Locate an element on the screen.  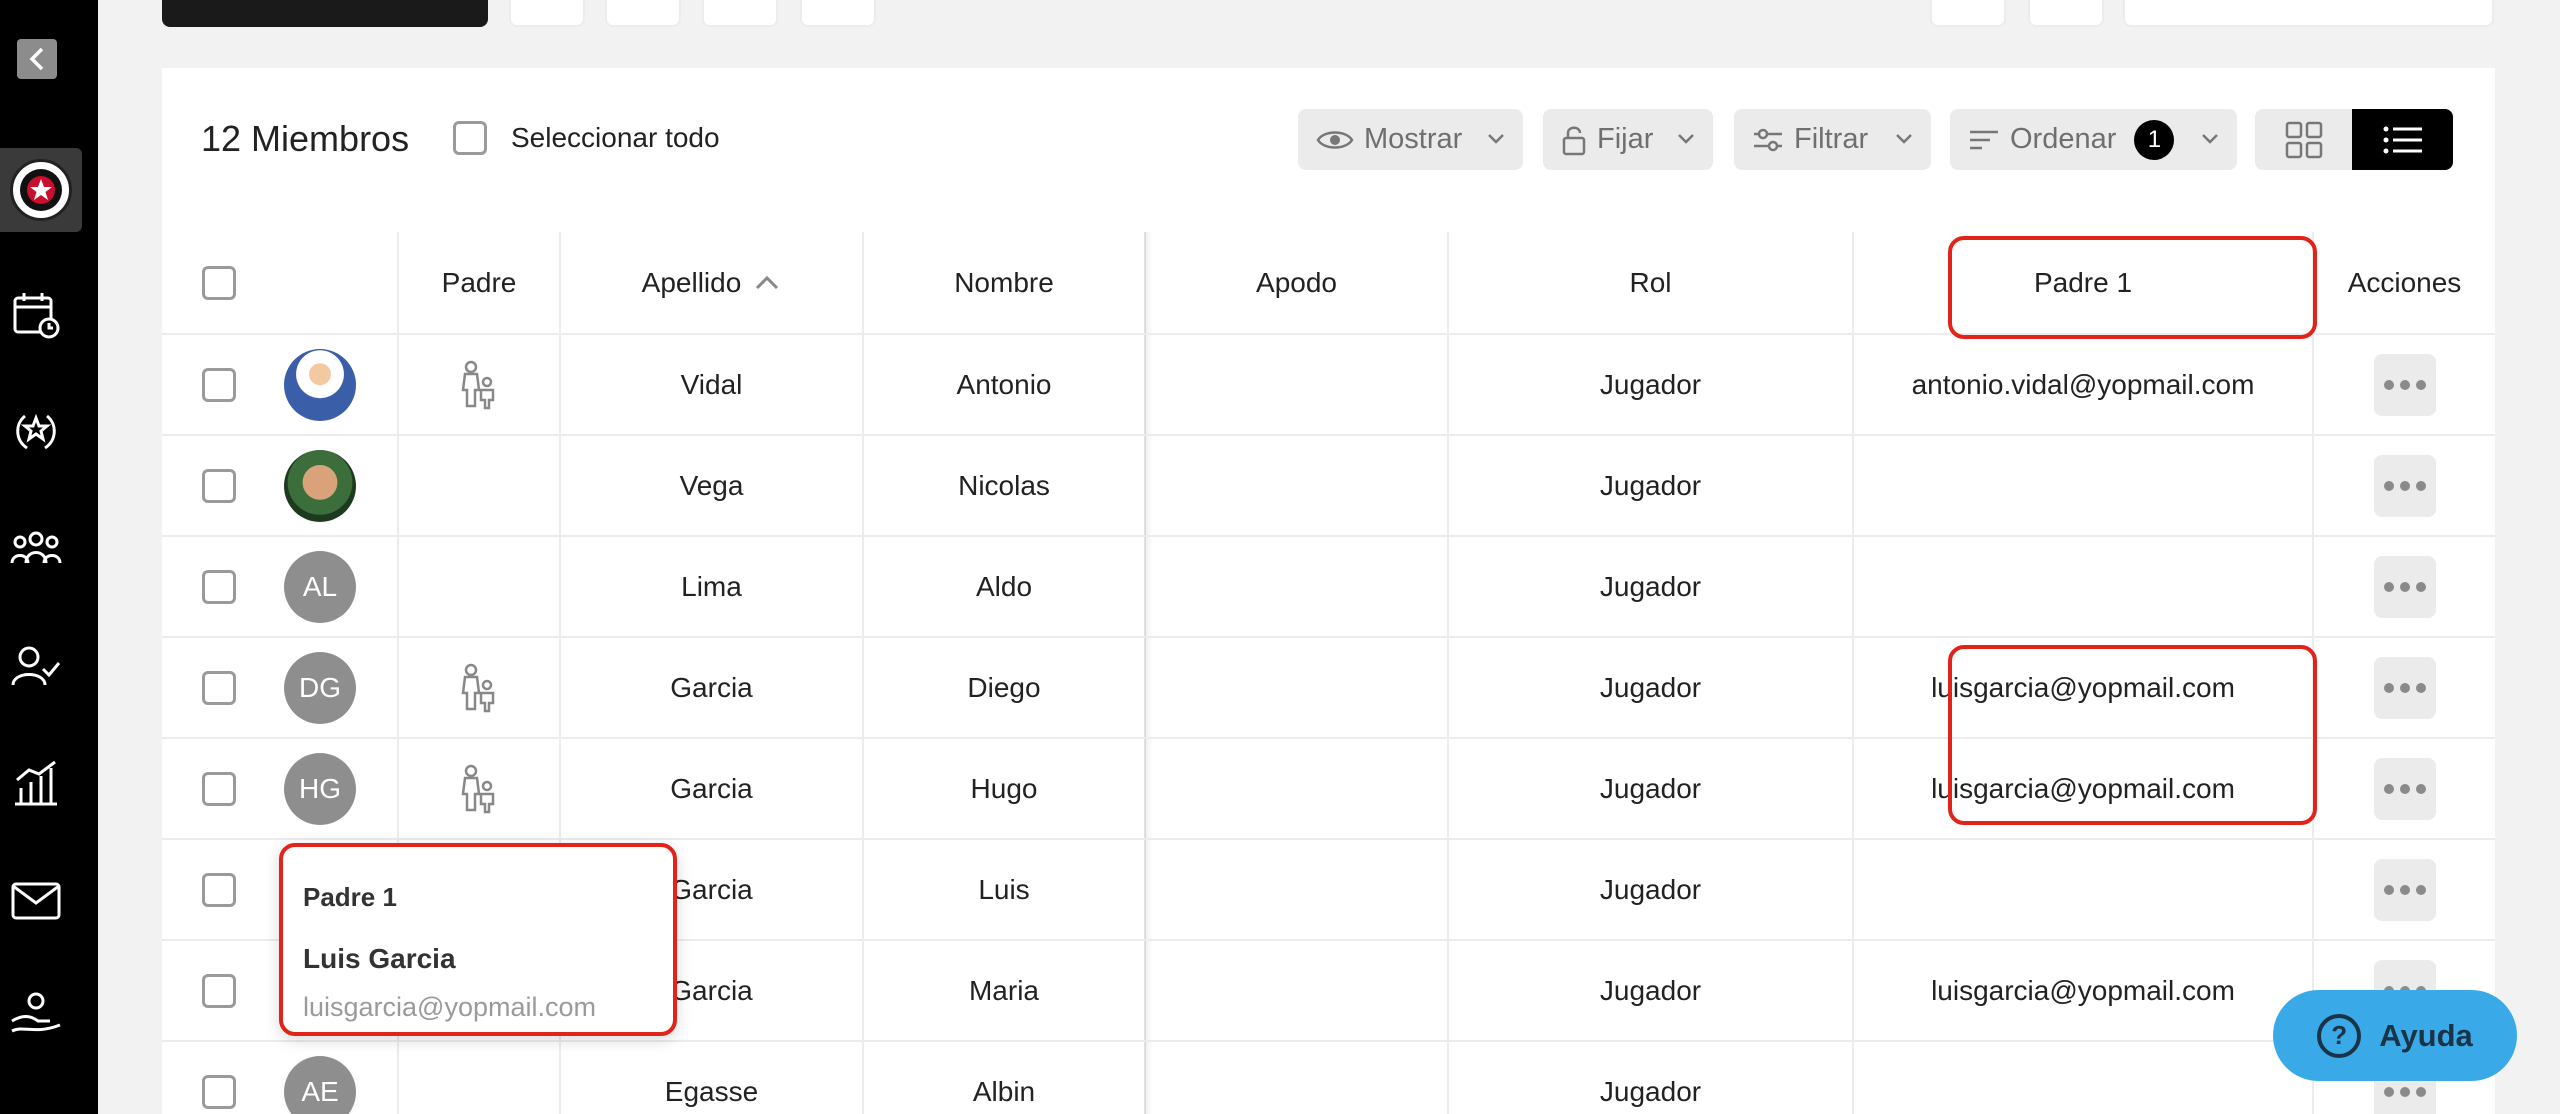
stats-chart-icon is located at coordinates (36, 783).